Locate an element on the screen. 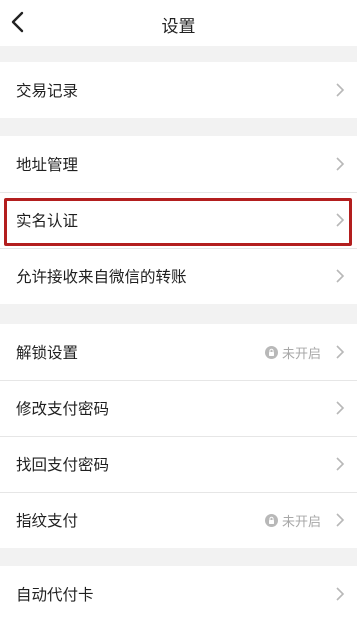  item-label: 自动代付卡 is located at coordinates (55, 595).